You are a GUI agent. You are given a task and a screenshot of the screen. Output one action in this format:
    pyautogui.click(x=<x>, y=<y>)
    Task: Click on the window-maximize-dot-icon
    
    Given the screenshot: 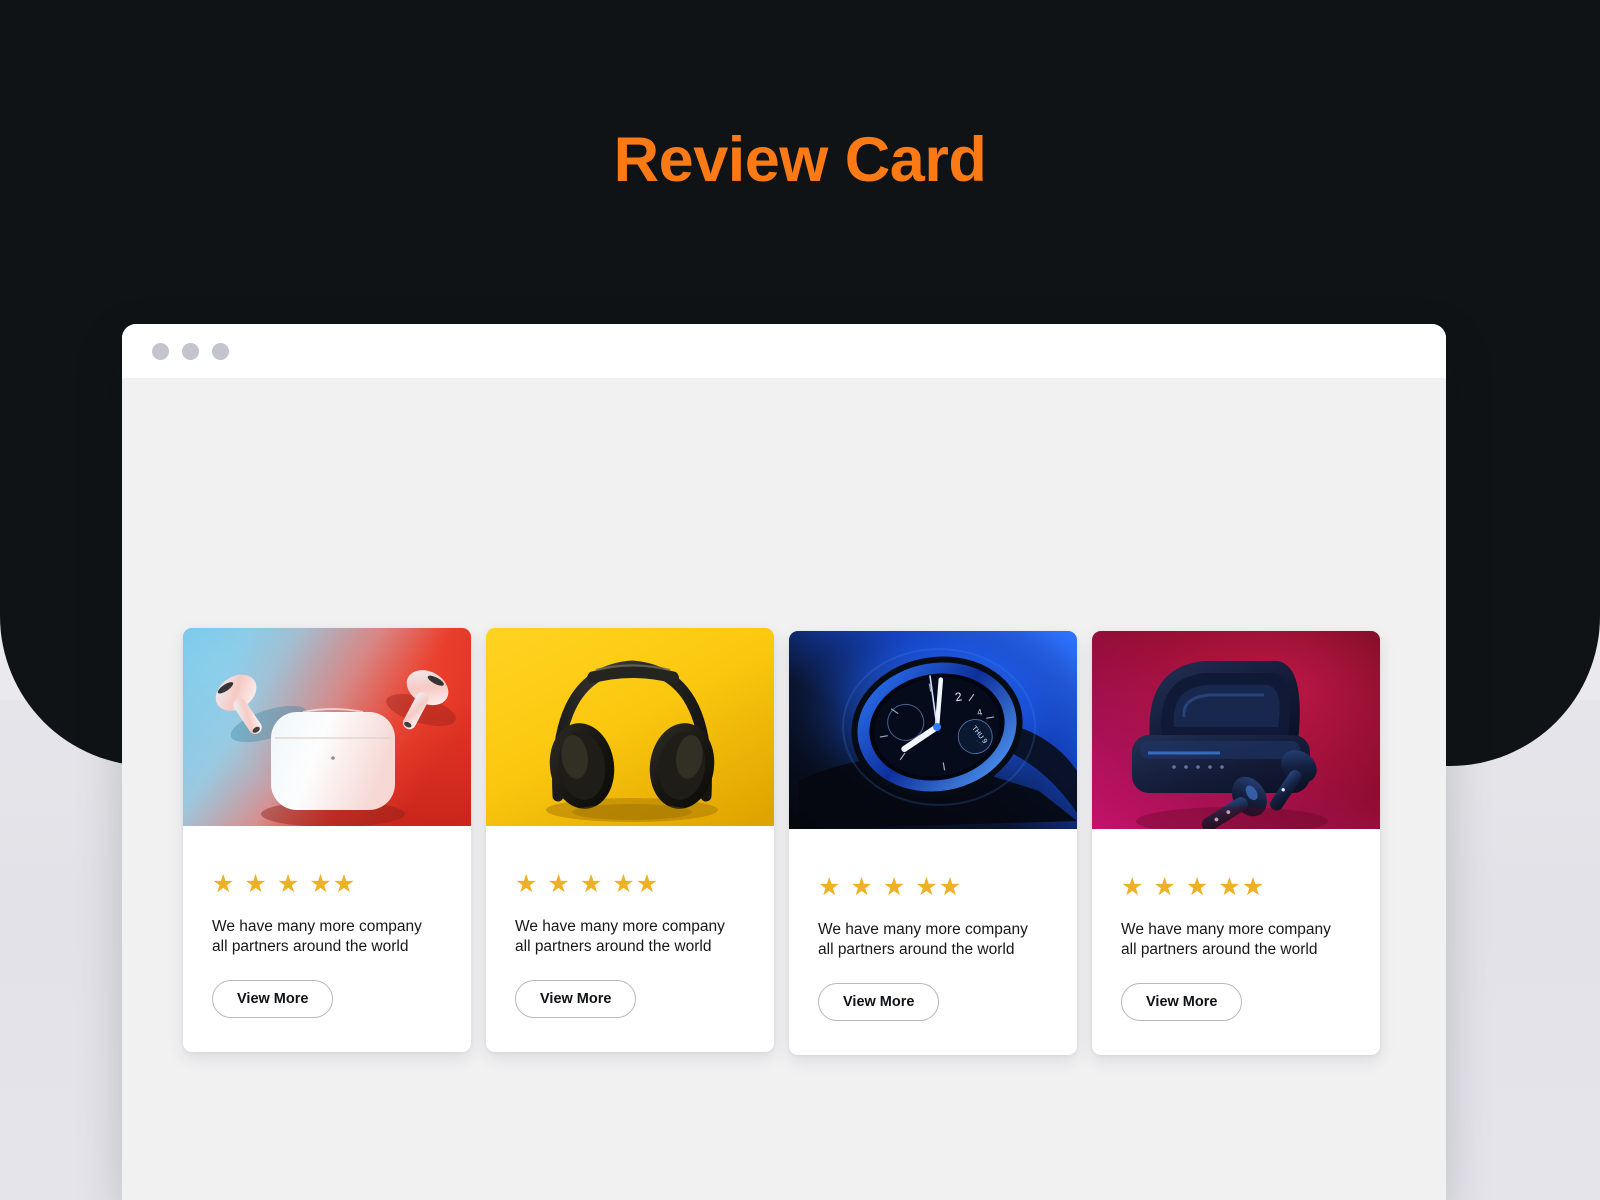 What is the action you would take?
    pyautogui.click(x=220, y=351)
    